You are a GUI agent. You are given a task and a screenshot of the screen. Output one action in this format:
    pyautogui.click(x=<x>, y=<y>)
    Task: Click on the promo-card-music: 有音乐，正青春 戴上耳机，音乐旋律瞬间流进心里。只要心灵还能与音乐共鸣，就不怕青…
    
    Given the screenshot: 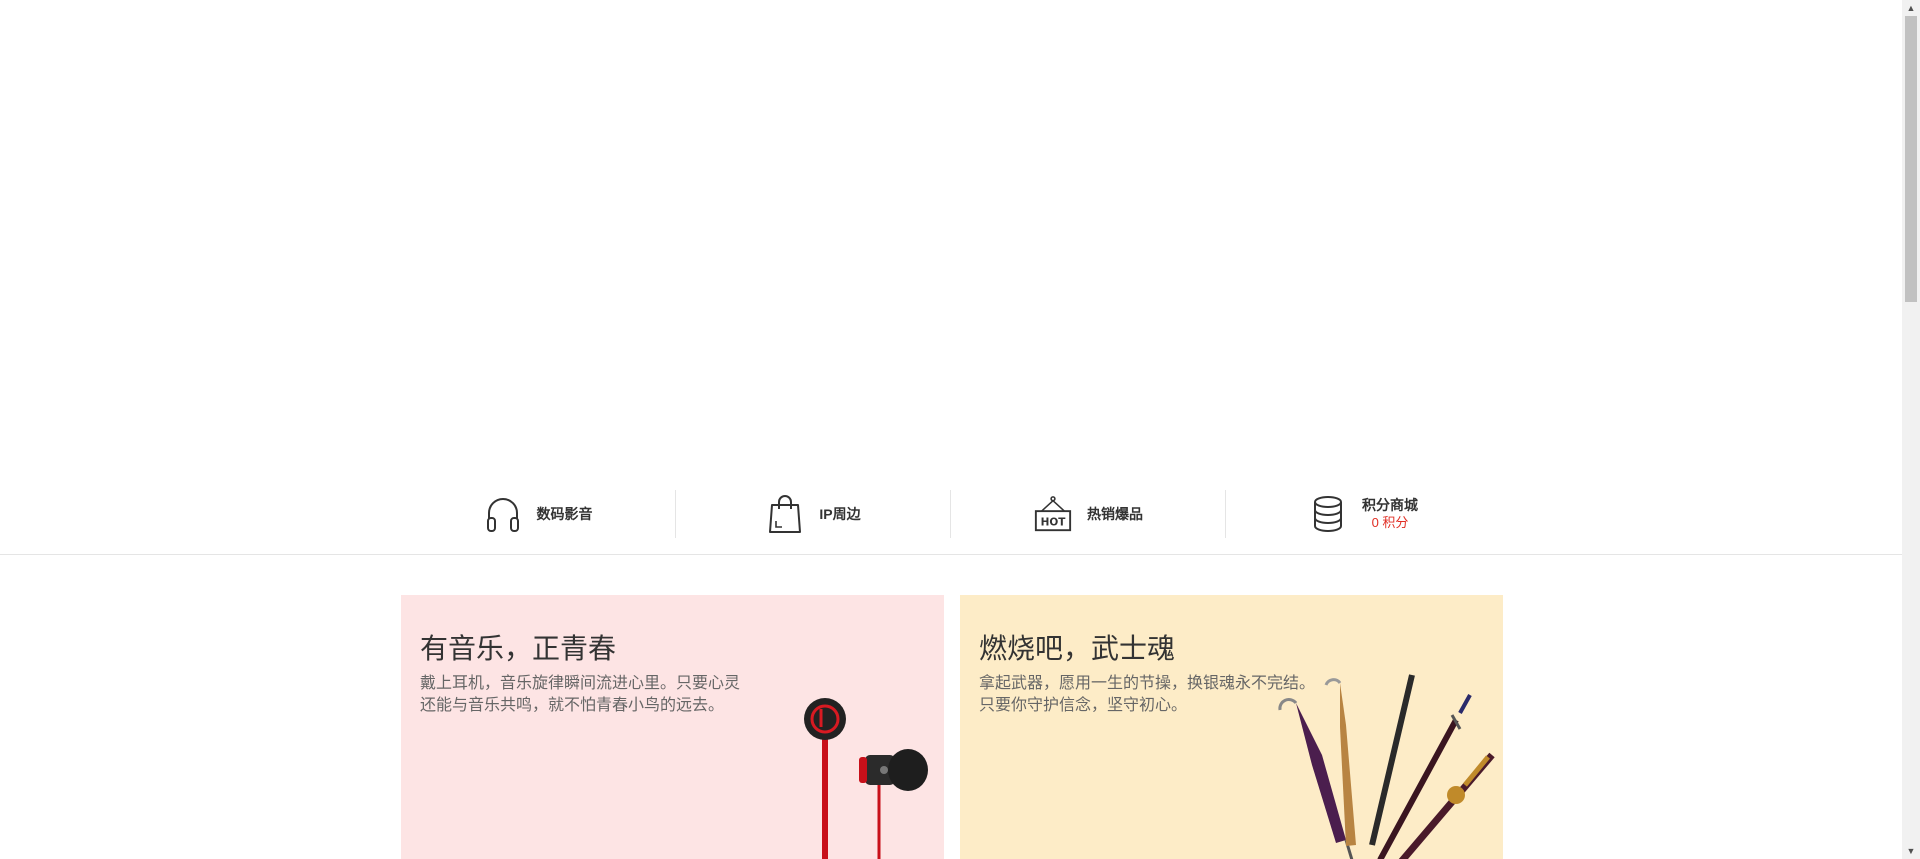 What is the action you would take?
    pyautogui.click(x=672, y=727)
    